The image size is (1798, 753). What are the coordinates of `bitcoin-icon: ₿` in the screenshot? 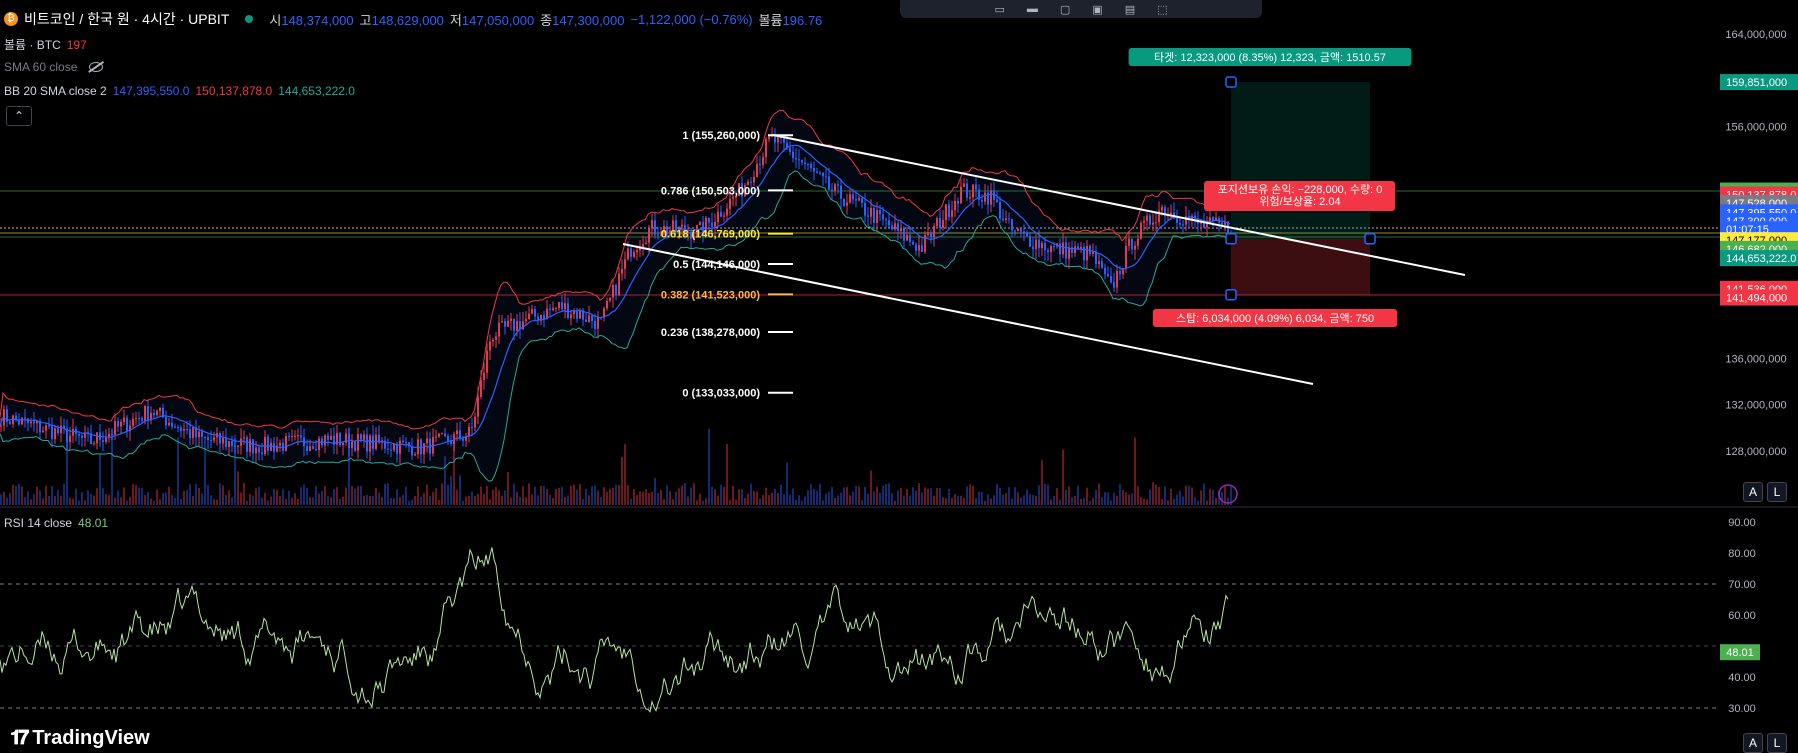 It's located at (11, 19).